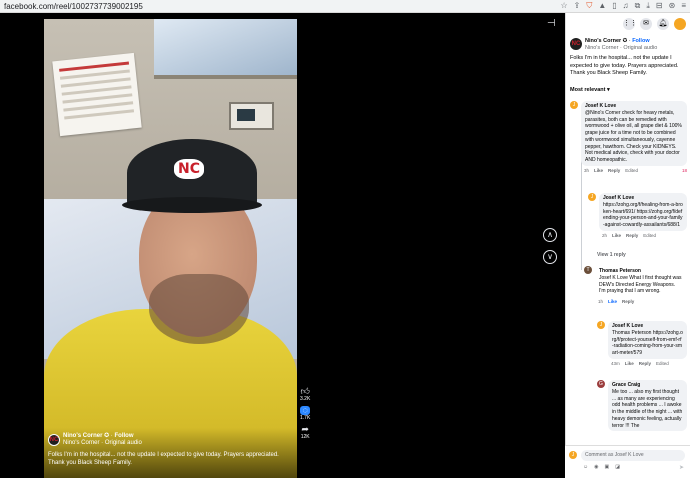 The width and height of the screenshot is (690, 478). I want to click on avatar: T, so click(588, 270).